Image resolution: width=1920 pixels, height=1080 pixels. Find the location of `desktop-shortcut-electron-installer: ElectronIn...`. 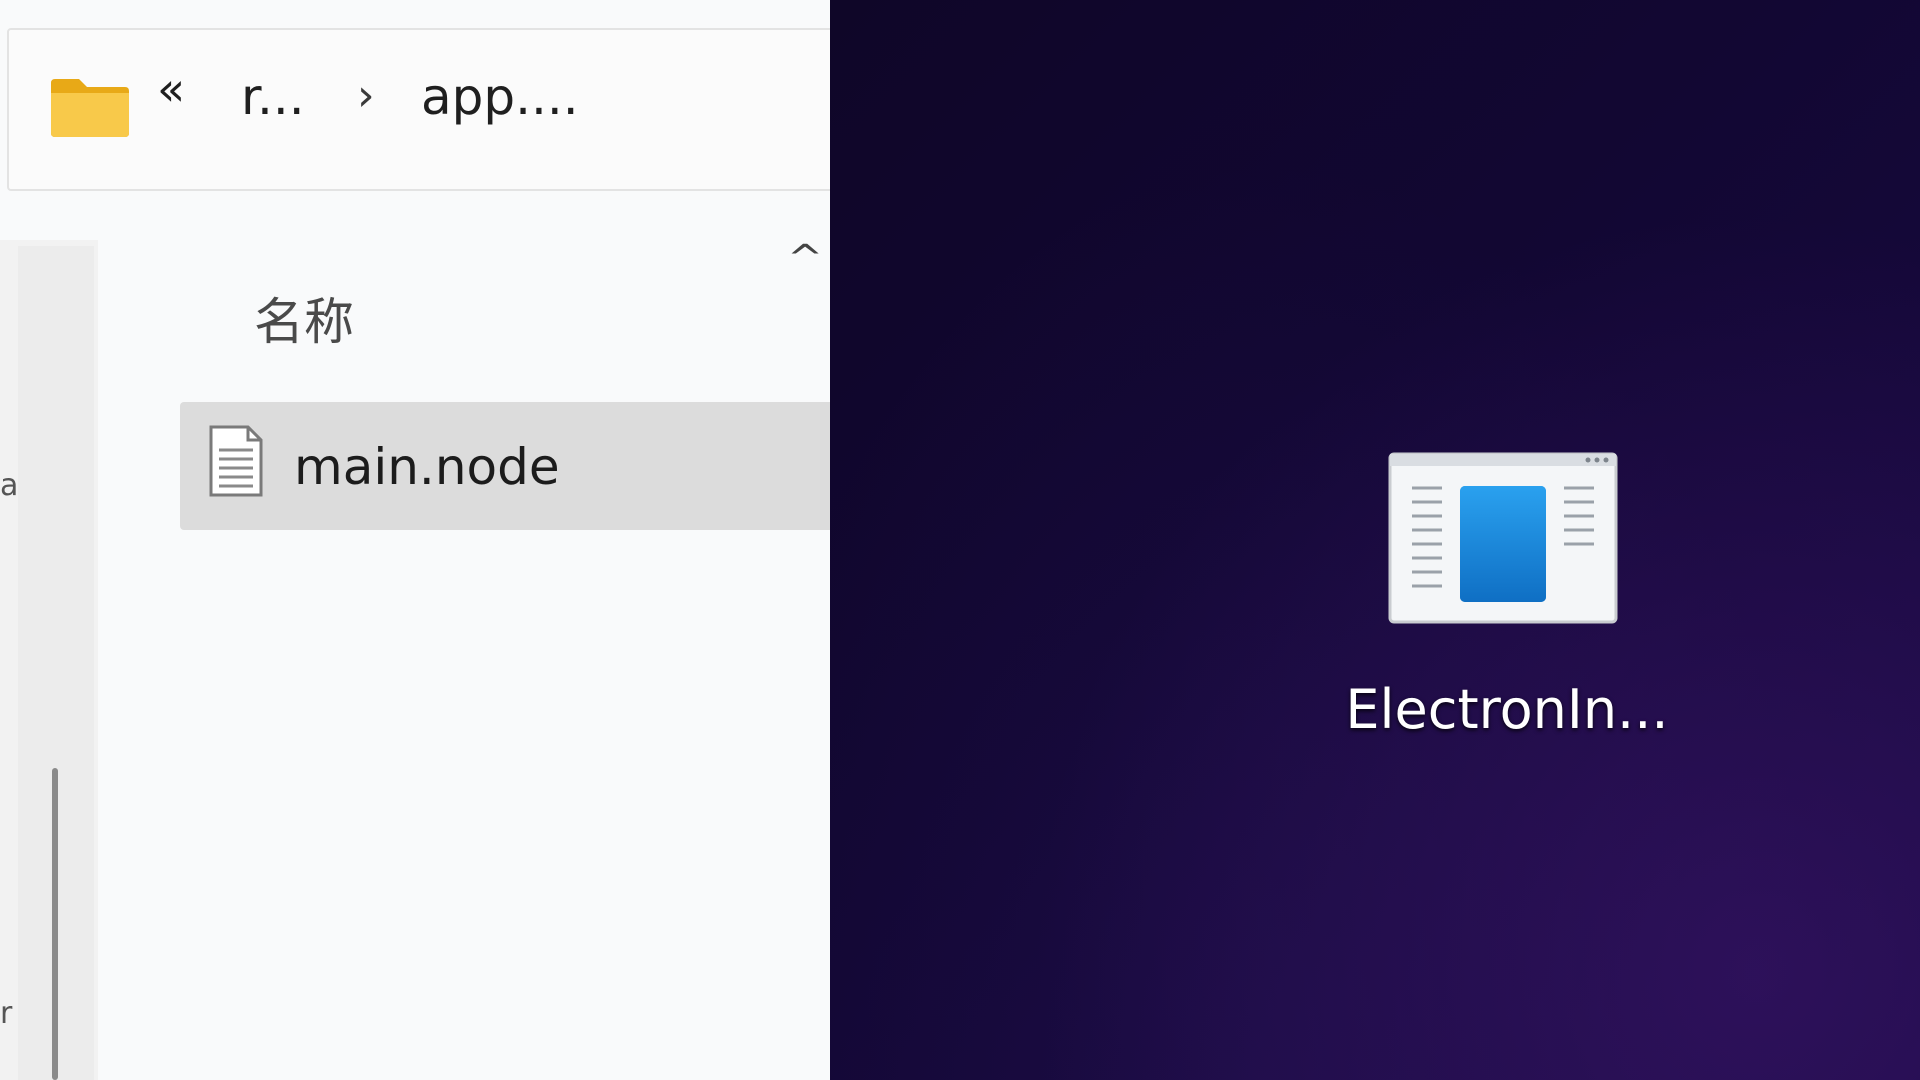

desktop-shortcut-electron-installer: ElectronIn... is located at coordinates (1507, 602).